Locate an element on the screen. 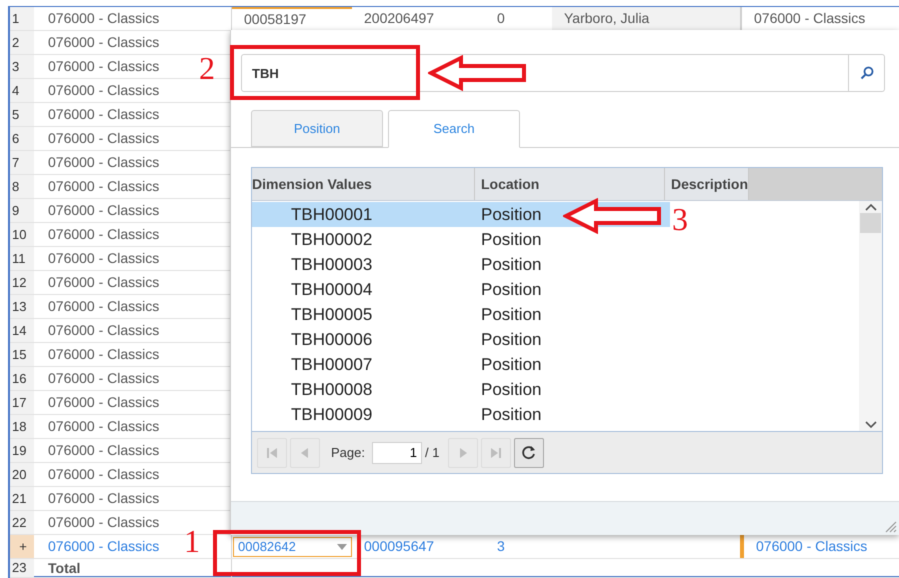  row-number: 19 is located at coordinates (22, 450).